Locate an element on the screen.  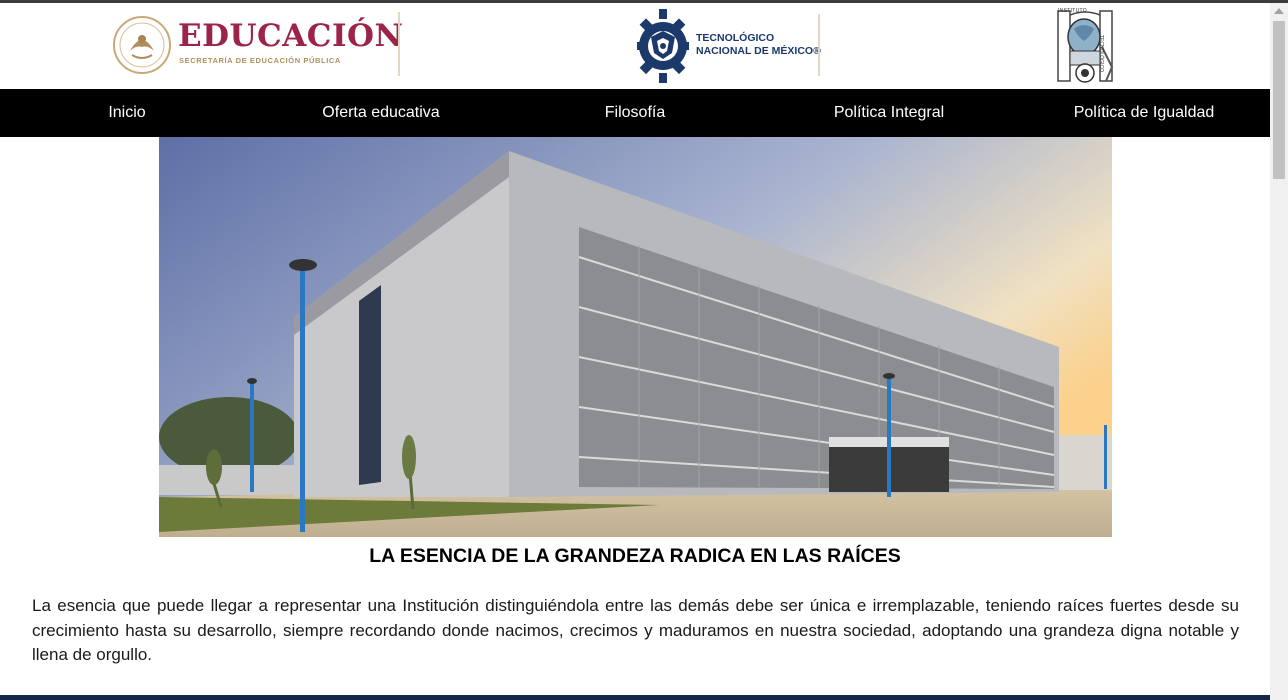
tecnm-line2: NACIONAL DE MÉXICO® is located at coordinates (758, 51).